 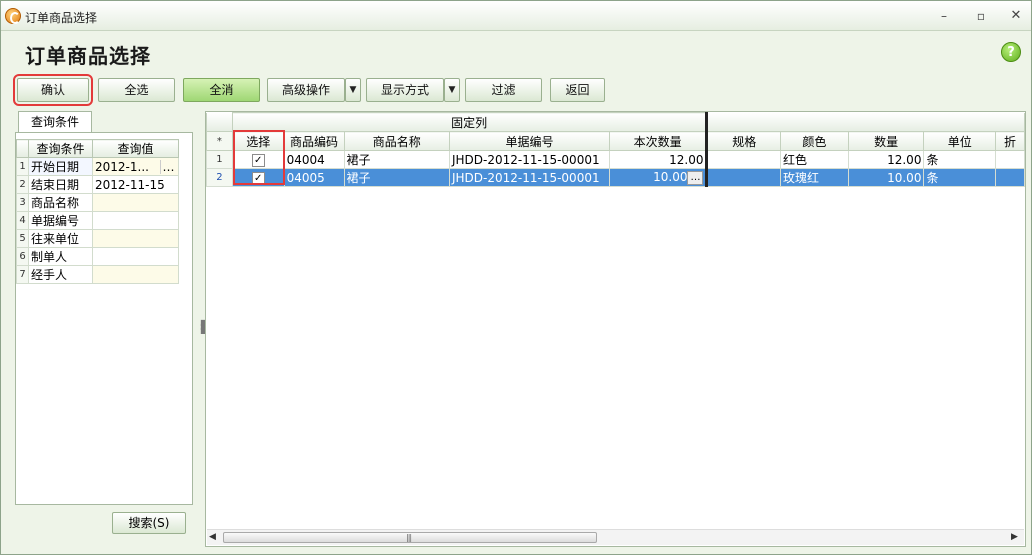 What do you see at coordinates (135, 184) in the screenshot?
I see `condition-value-field: 2012-11-15` at bounding box center [135, 184].